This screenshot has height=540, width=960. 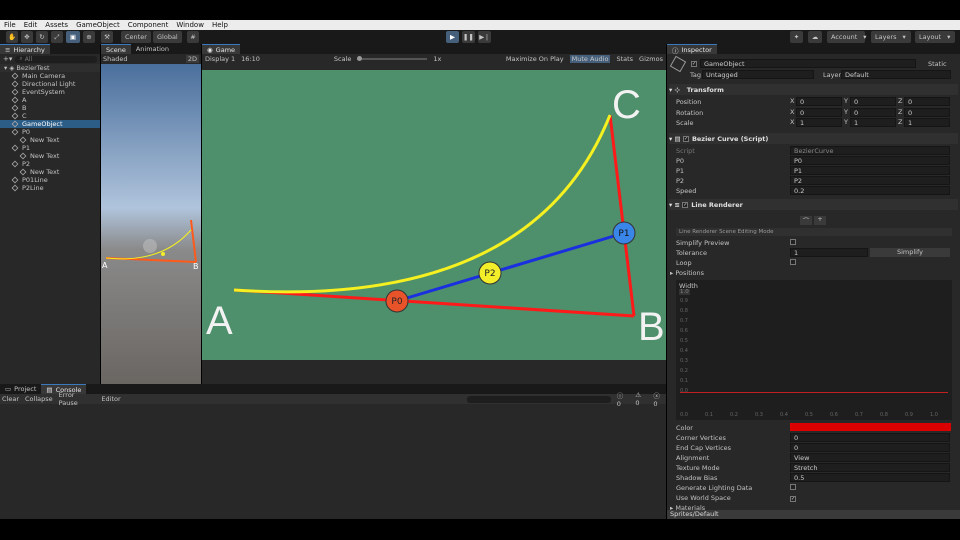 I want to click on tolerance-field: 1, so click(x=829, y=252).